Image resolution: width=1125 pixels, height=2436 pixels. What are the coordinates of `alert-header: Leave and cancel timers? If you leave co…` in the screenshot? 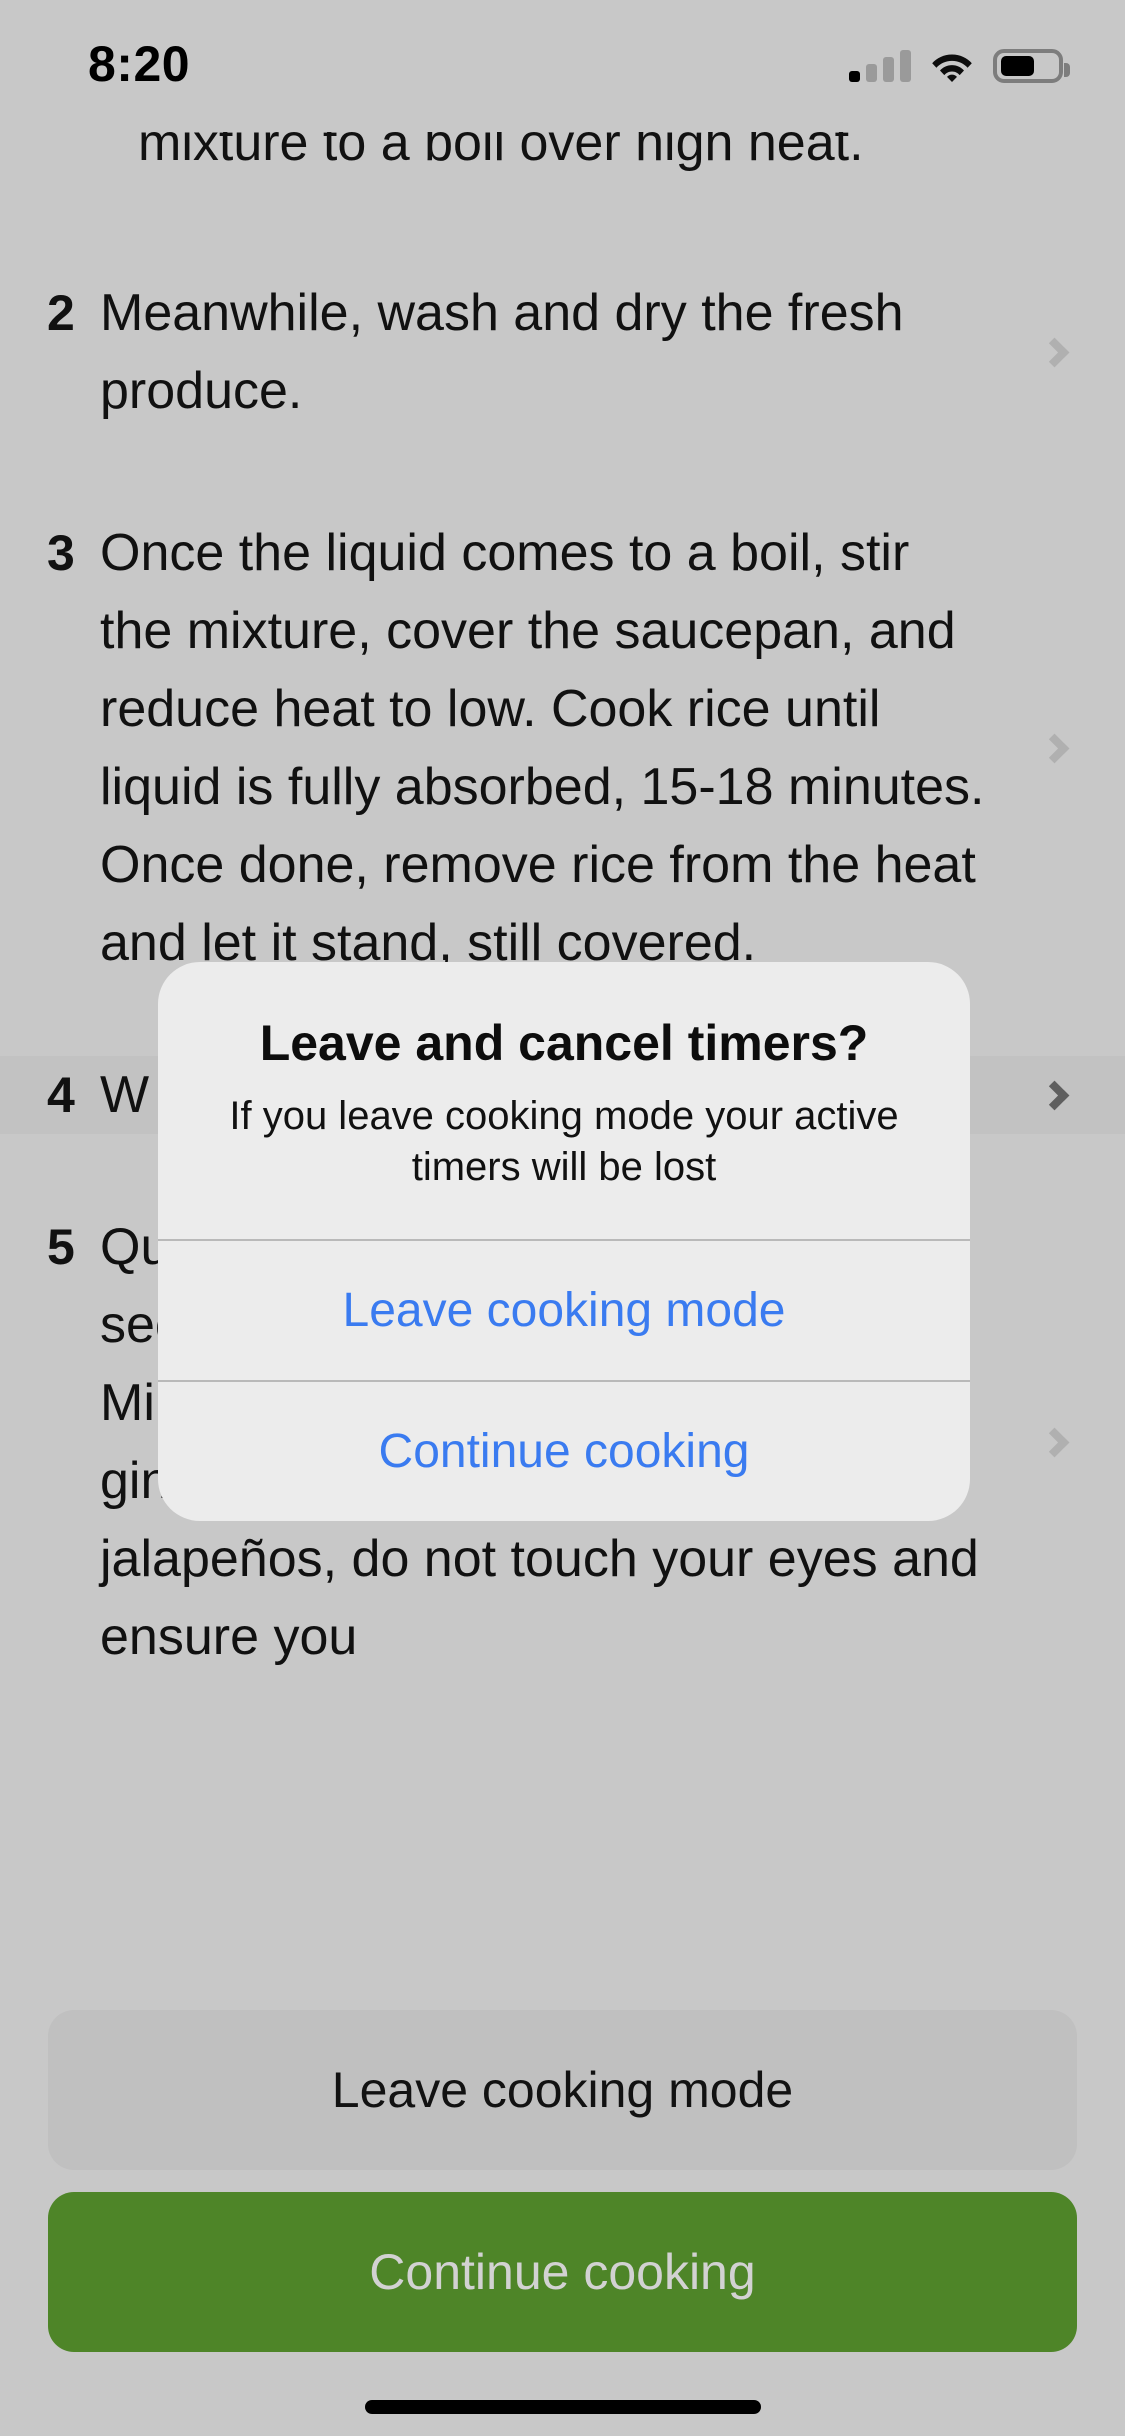 It's located at (564, 1100).